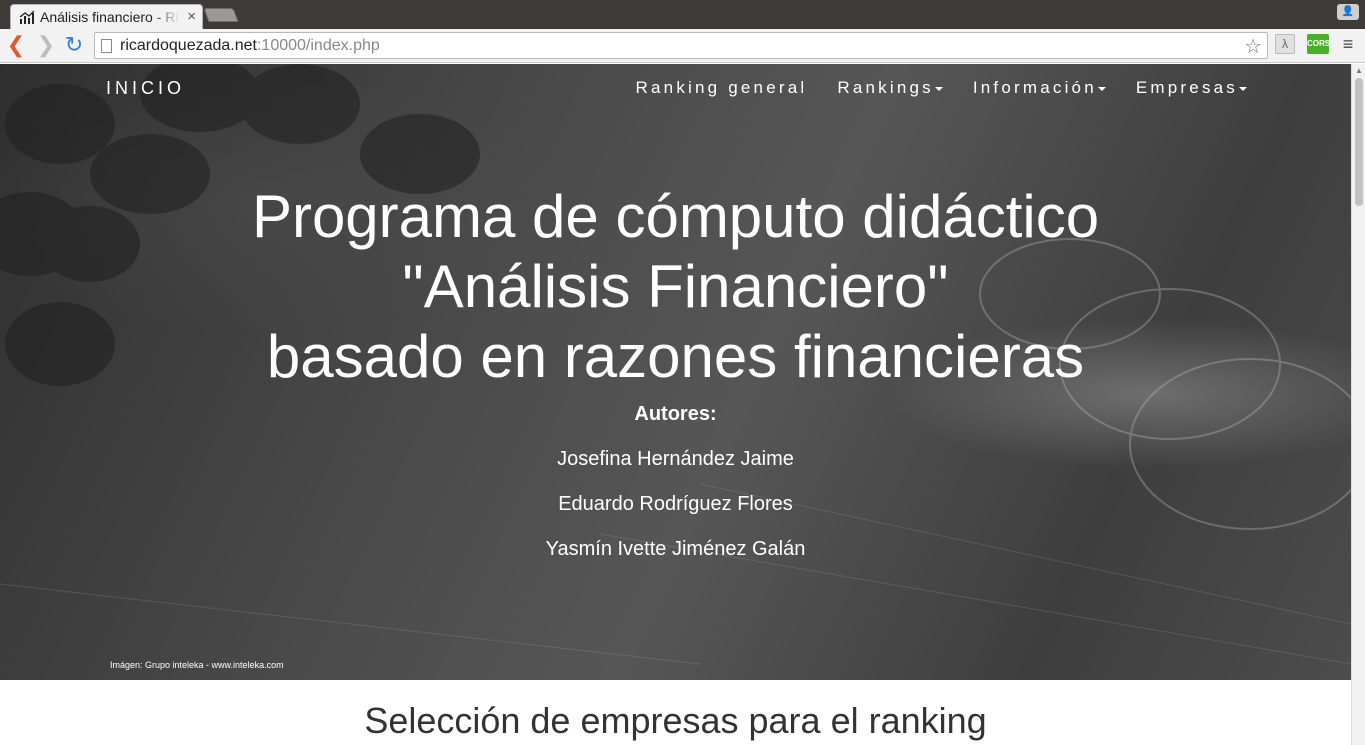 This screenshot has width=1365, height=745. Describe the element at coordinates (145, 88) in the screenshot. I see `nav-brand-inicio: INICIO` at that location.